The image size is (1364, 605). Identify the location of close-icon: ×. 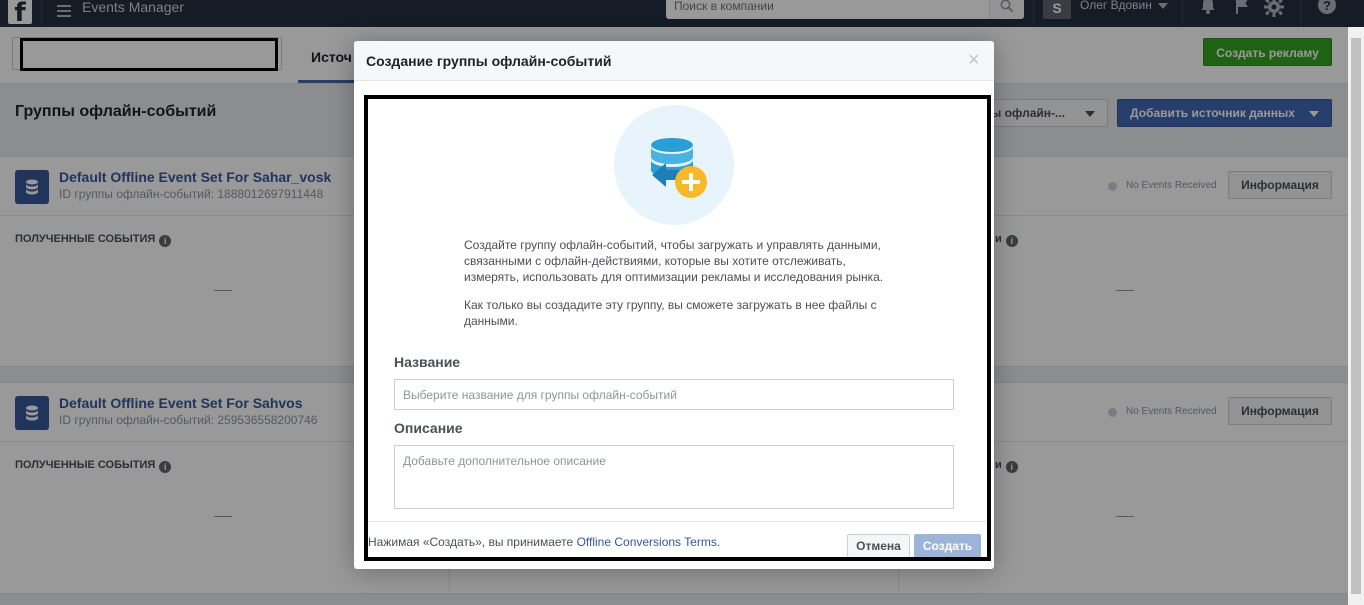
(974, 60).